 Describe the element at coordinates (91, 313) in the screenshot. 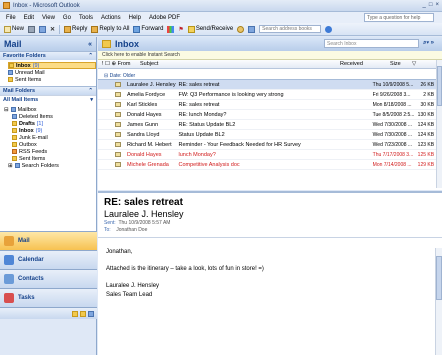

I see `shortcuts-icon` at that location.